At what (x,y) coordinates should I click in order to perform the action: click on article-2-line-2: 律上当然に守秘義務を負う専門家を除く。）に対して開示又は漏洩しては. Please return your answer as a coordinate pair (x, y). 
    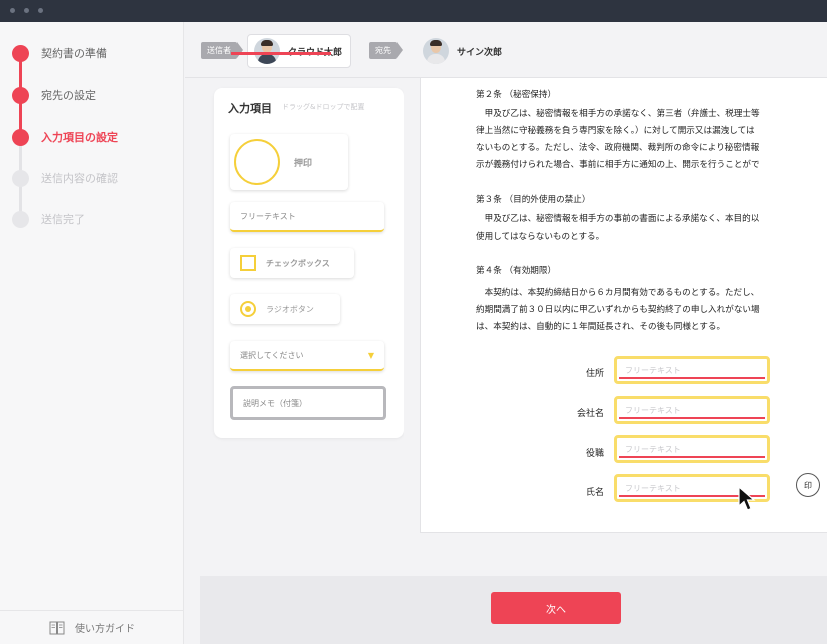
    Looking at the image, I should click on (615, 131).